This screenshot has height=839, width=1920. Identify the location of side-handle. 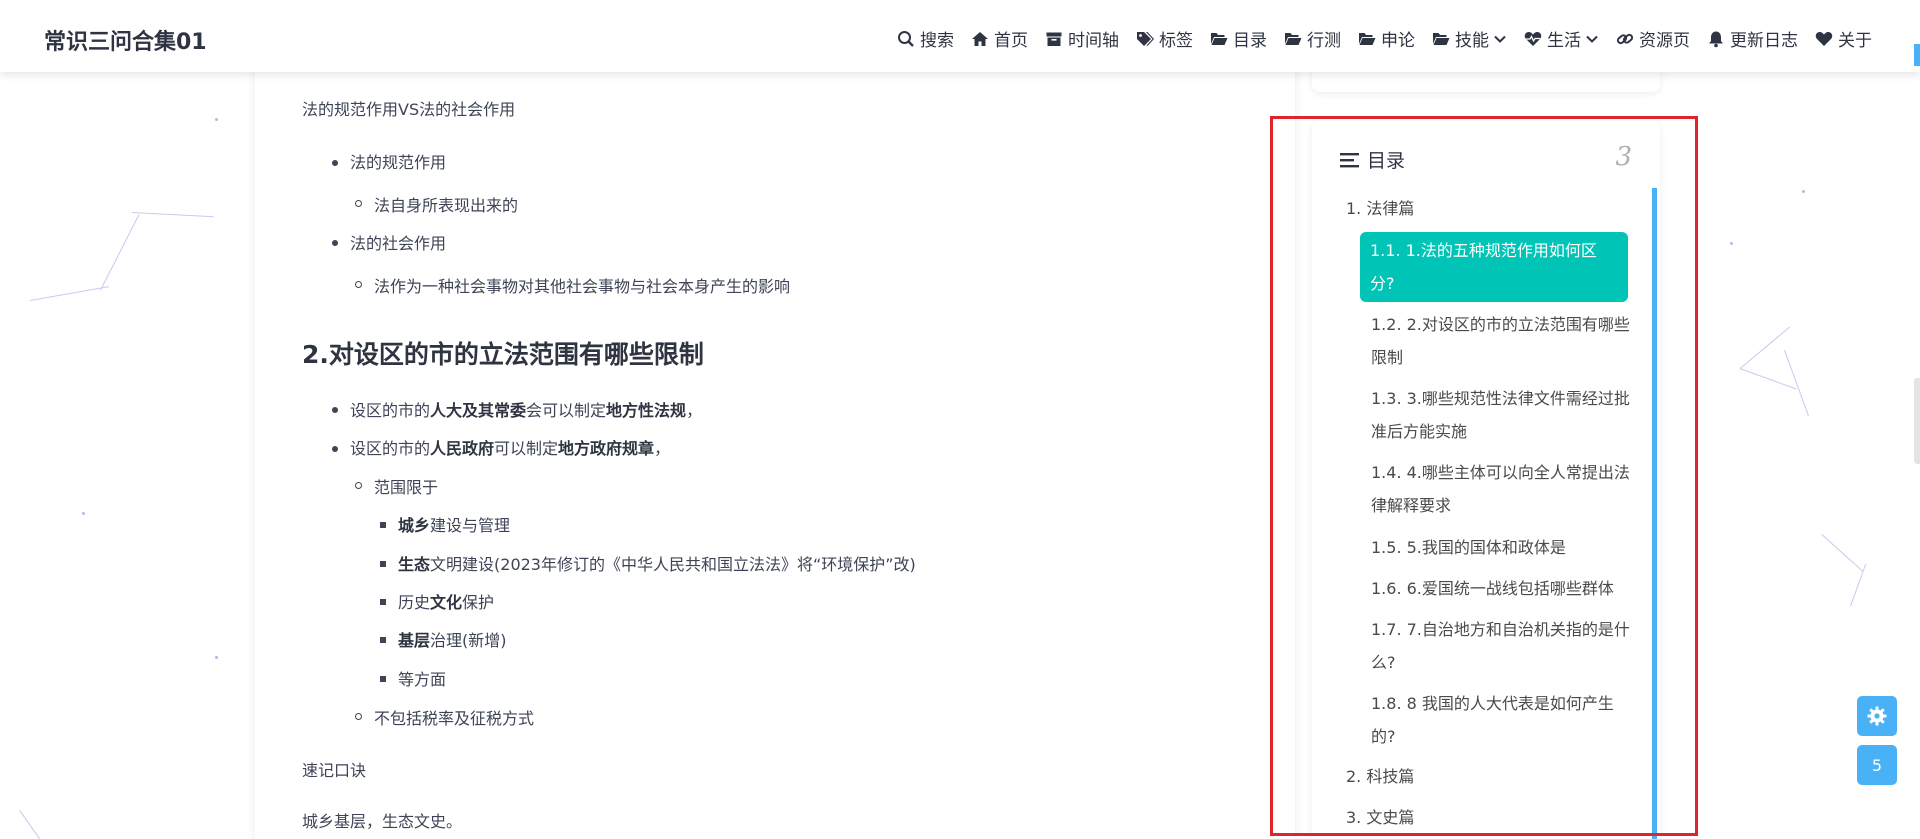
(1917, 421).